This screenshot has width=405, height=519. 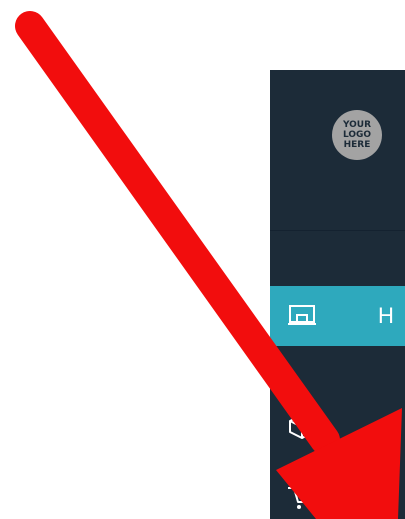 What do you see at coordinates (357, 125) in the screenshot?
I see `logo-text-line: YOUR` at bounding box center [357, 125].